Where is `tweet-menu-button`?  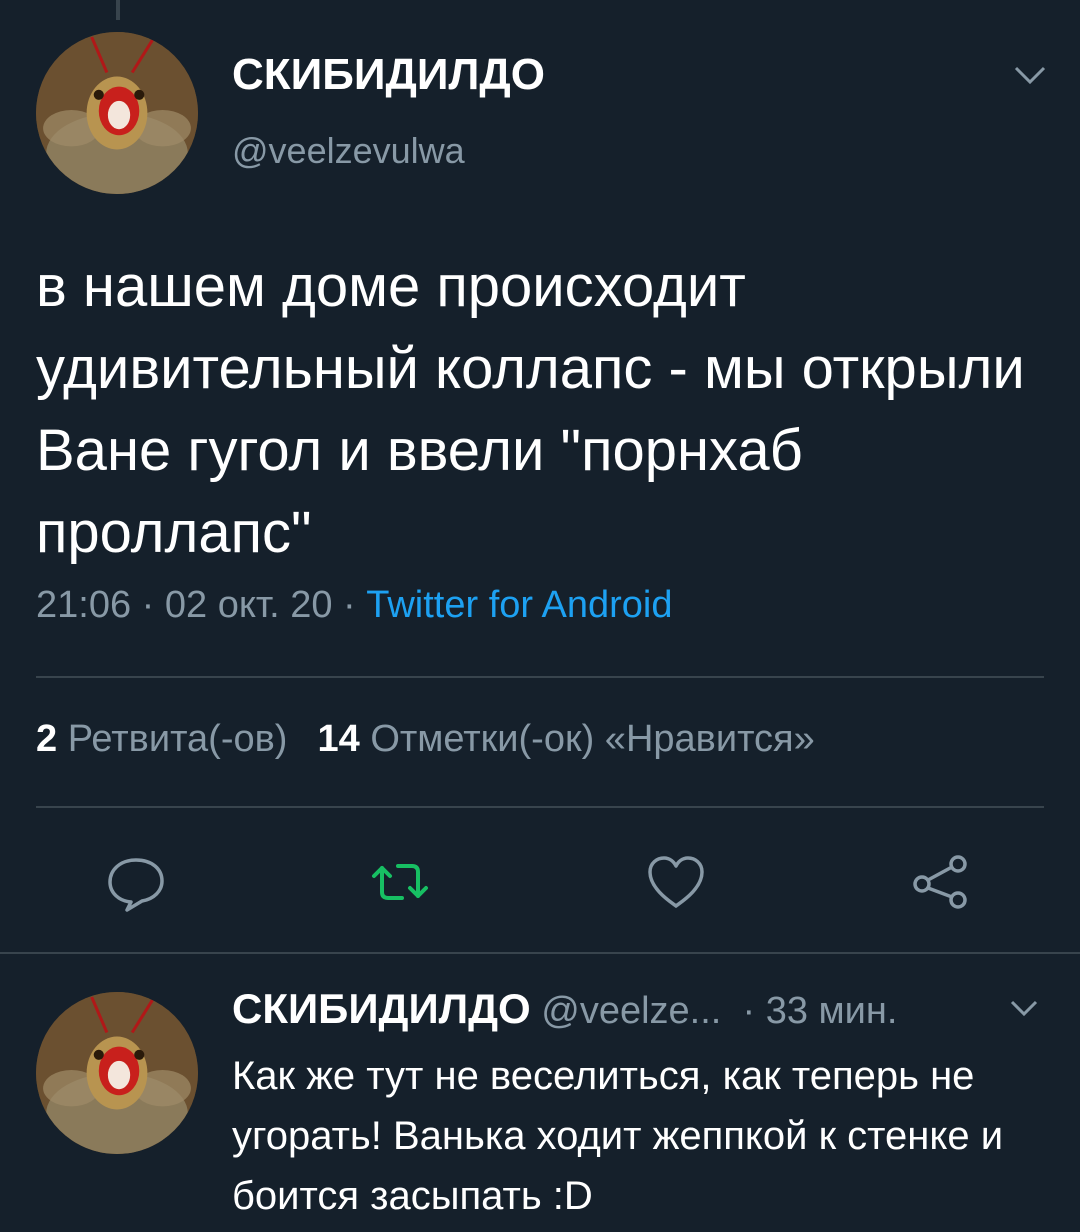 tweet-menu-button is located at coordinates (1030, 75).